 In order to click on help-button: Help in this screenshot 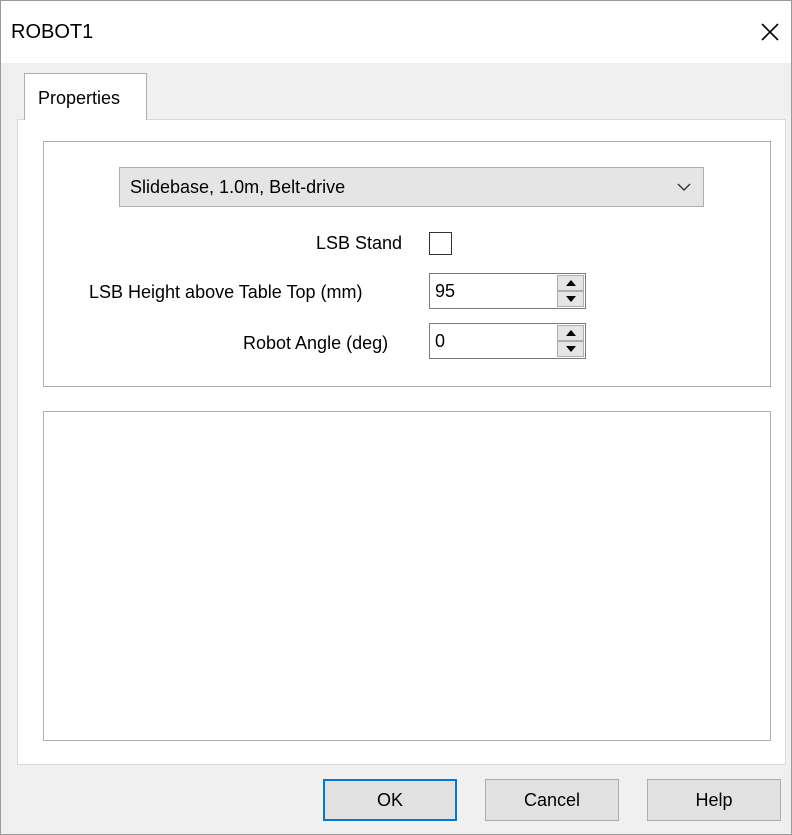, I will do `click(714, 800)`.